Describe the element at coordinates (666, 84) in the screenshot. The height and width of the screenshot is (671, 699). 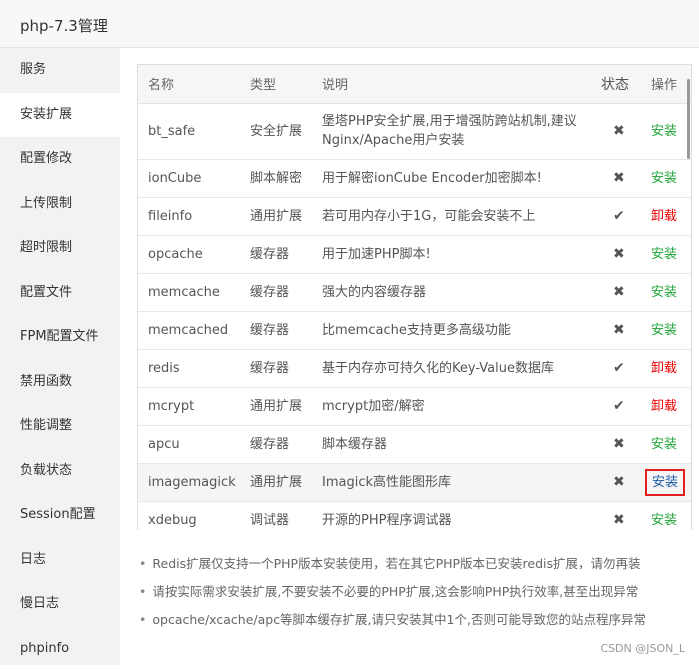
I see `header-action: 操作` at that location.